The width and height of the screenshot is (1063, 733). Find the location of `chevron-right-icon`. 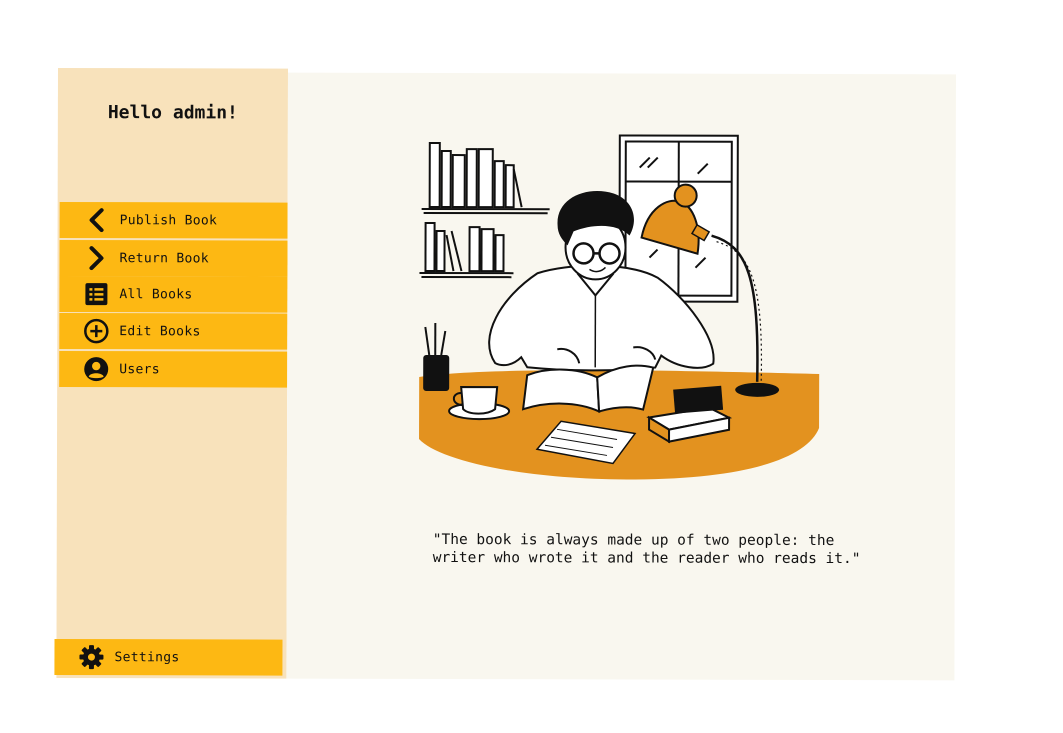

chevron-right-icon is located at coordinates (96, 258).